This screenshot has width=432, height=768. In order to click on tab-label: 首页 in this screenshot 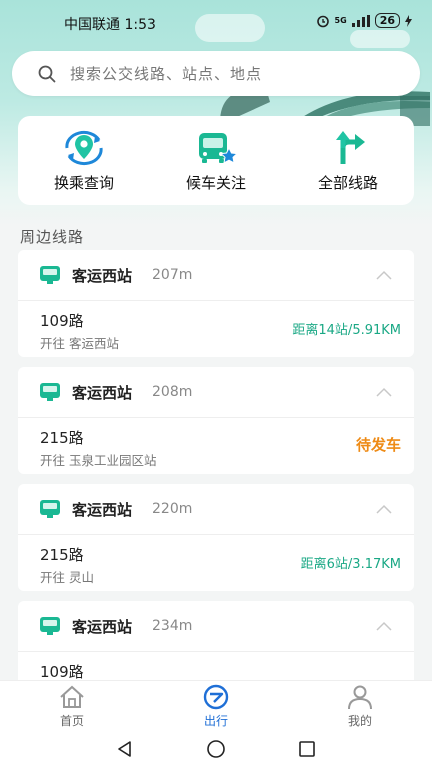, I will do `click(71, 721)`.